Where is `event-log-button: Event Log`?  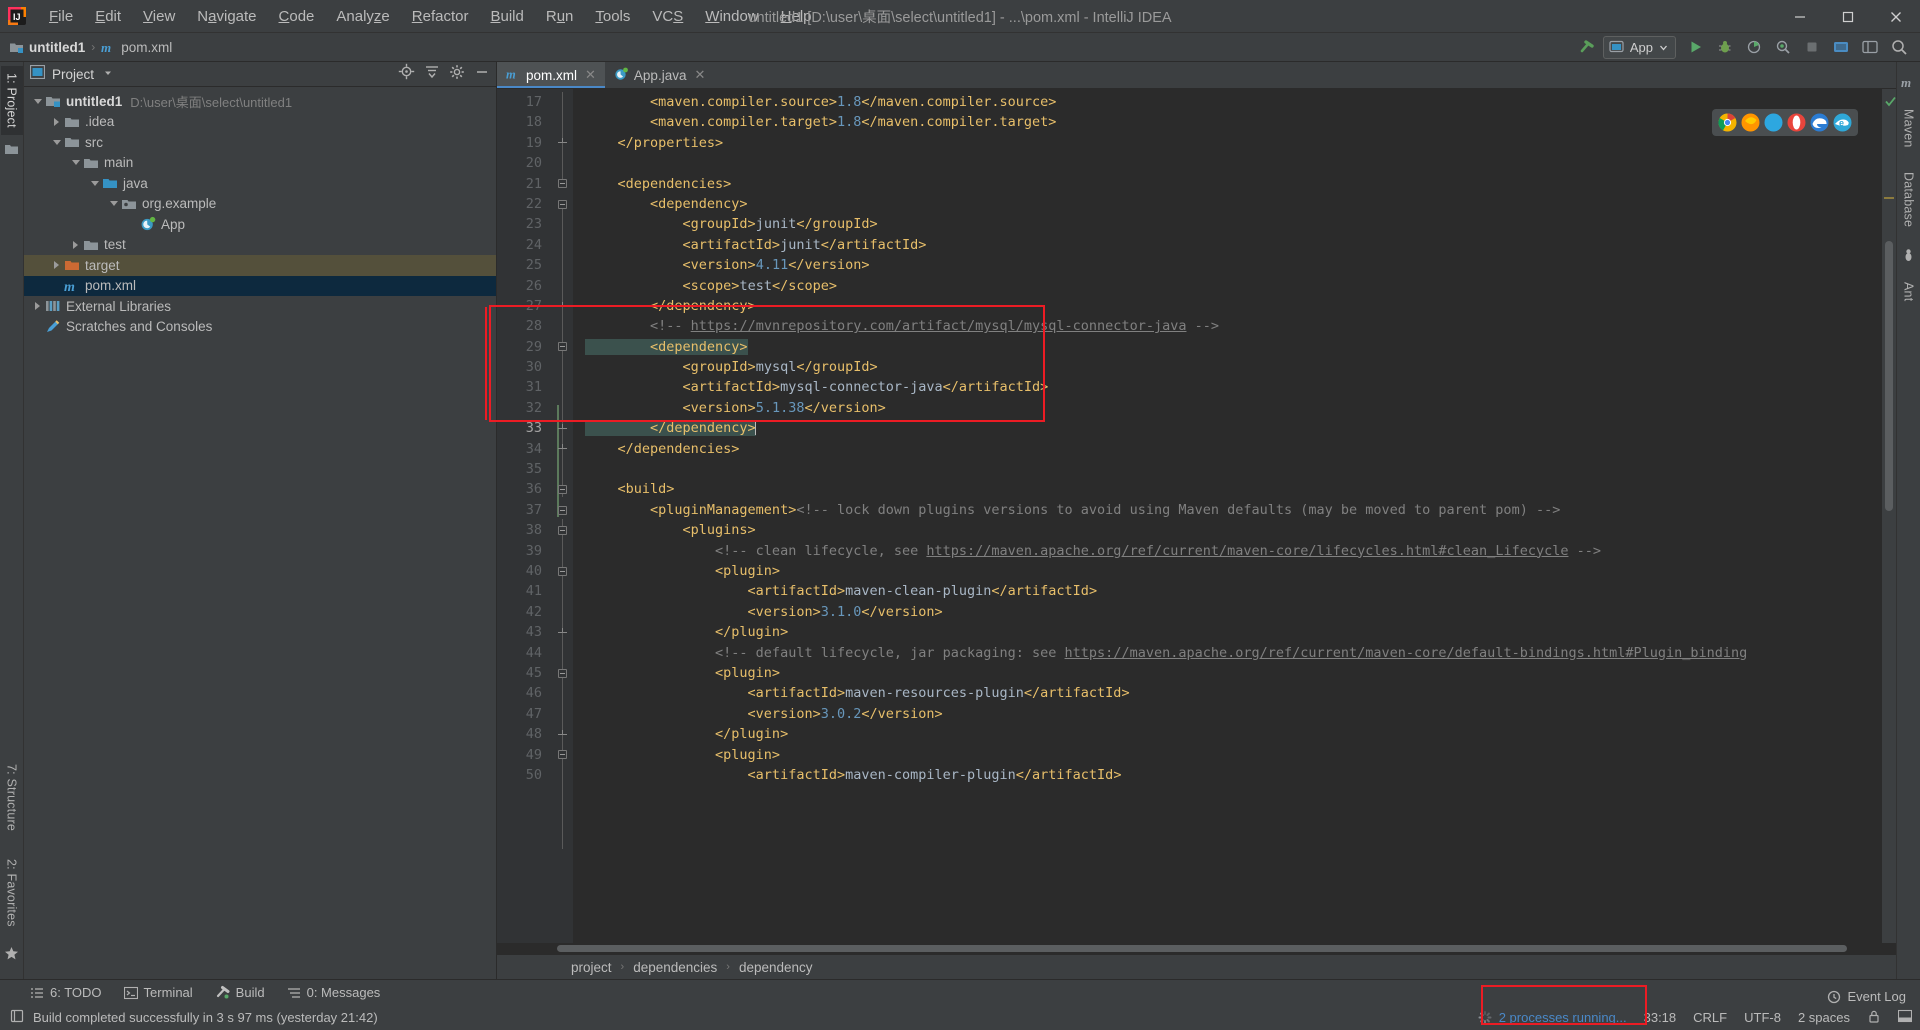 event-log-button: Event Log is located at coordinates (1866, 996).